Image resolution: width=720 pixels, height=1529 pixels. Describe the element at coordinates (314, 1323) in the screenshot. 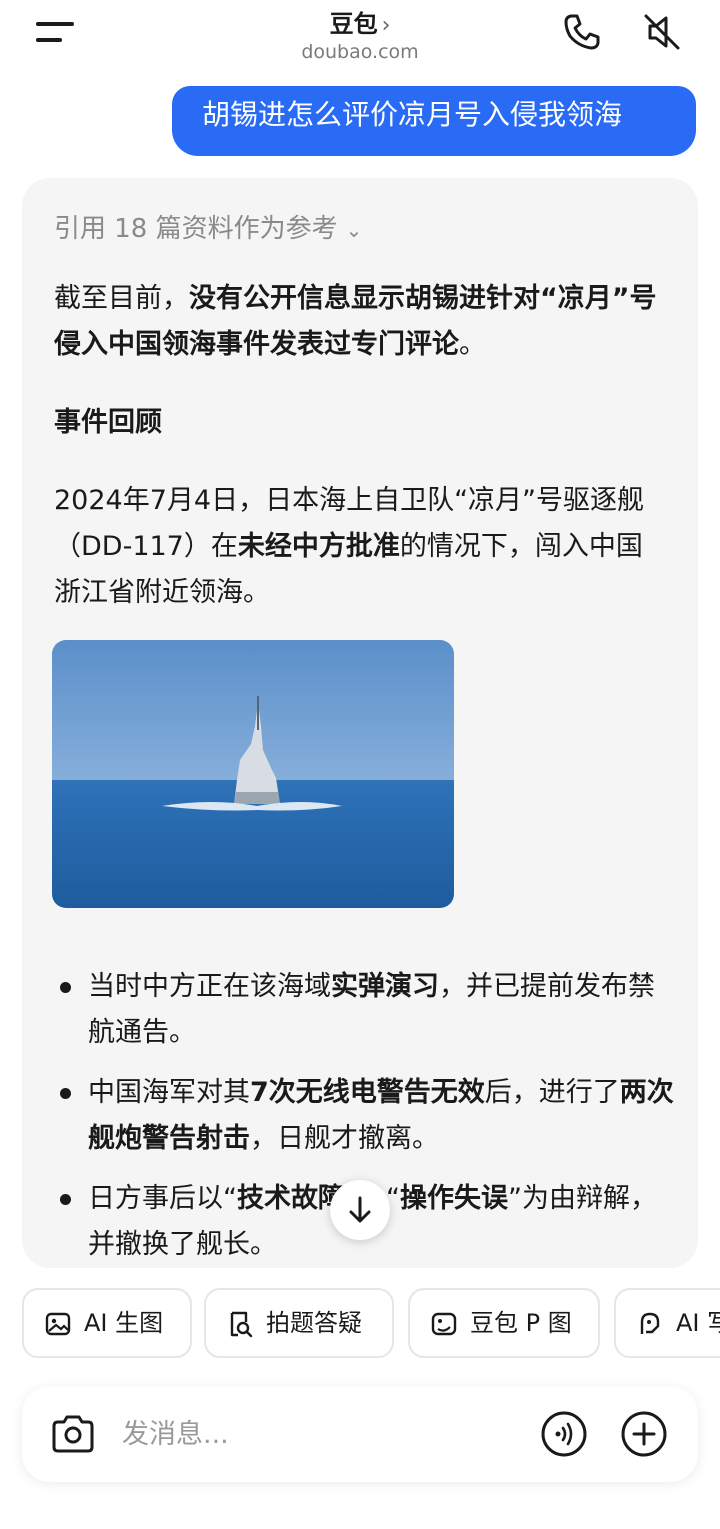

I see `chip-label: 拍题答疑` at that location.